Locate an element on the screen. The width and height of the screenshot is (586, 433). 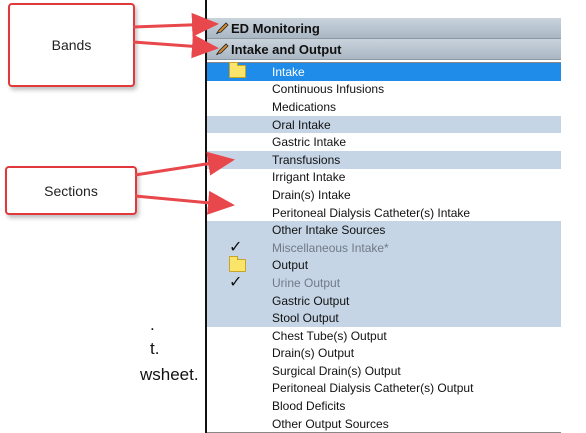
arrow-to-ed-monitoring is located at coordinates (175, 24).